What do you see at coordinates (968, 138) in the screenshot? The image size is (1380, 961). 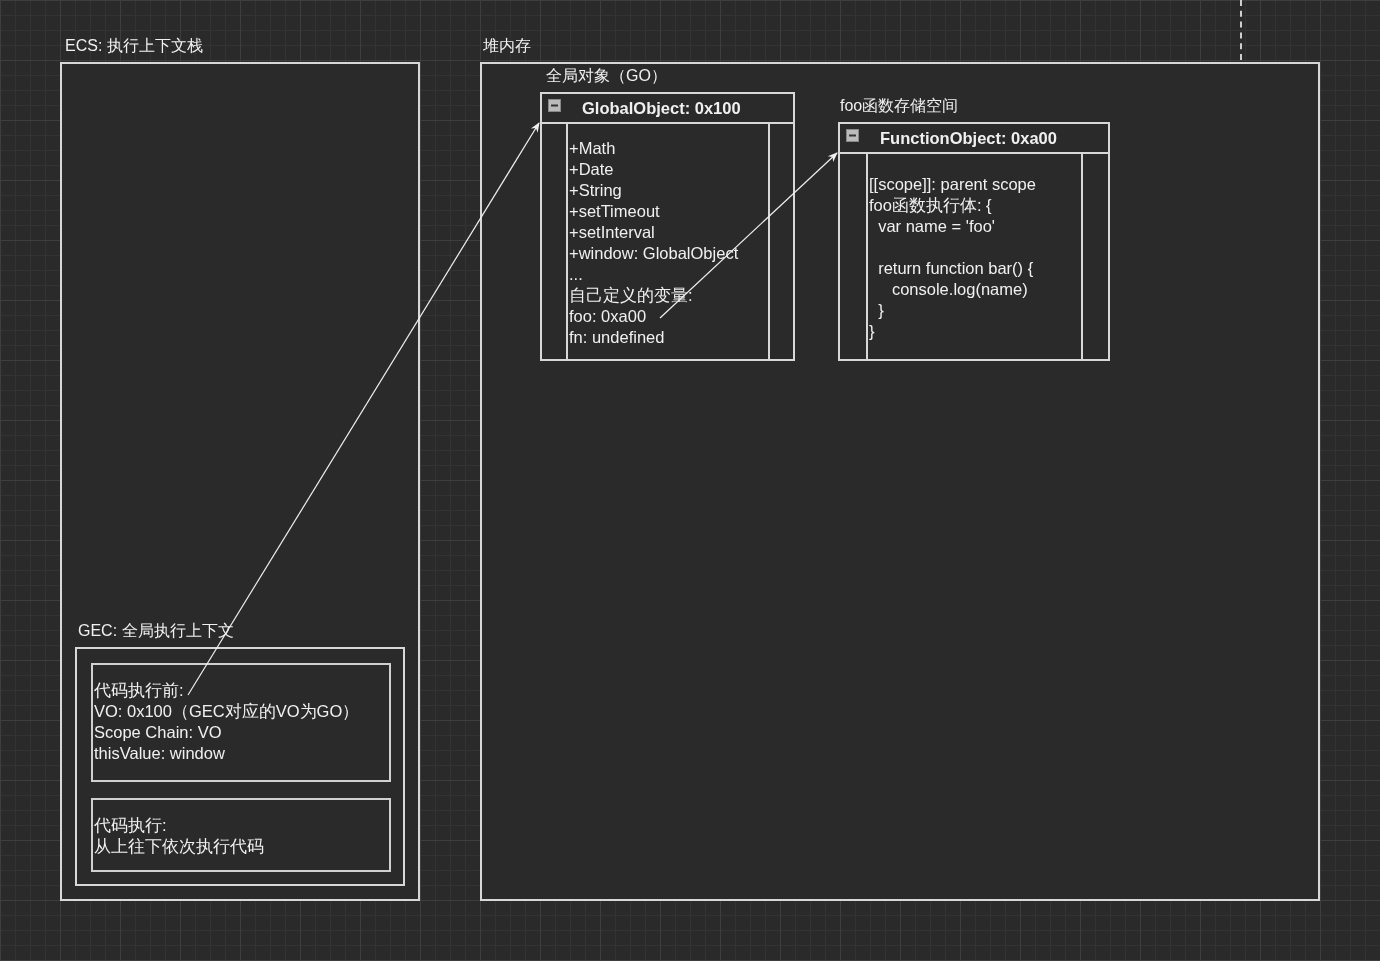 I see `object-header: FunctionObject: 0xa00` at bounding box center [968, 138].